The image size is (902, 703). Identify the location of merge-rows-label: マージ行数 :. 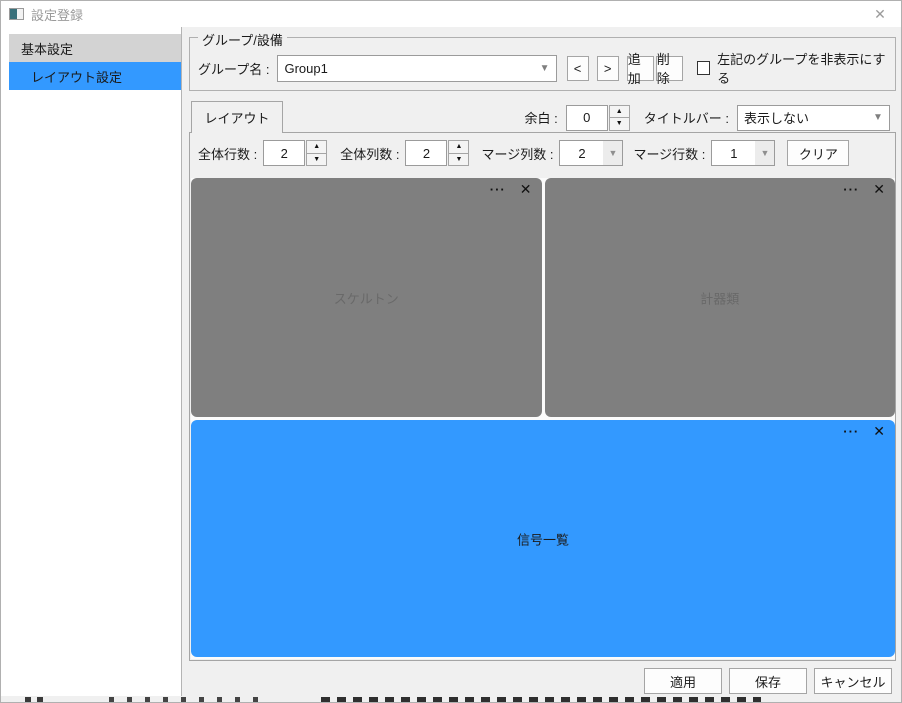
(669, 154).